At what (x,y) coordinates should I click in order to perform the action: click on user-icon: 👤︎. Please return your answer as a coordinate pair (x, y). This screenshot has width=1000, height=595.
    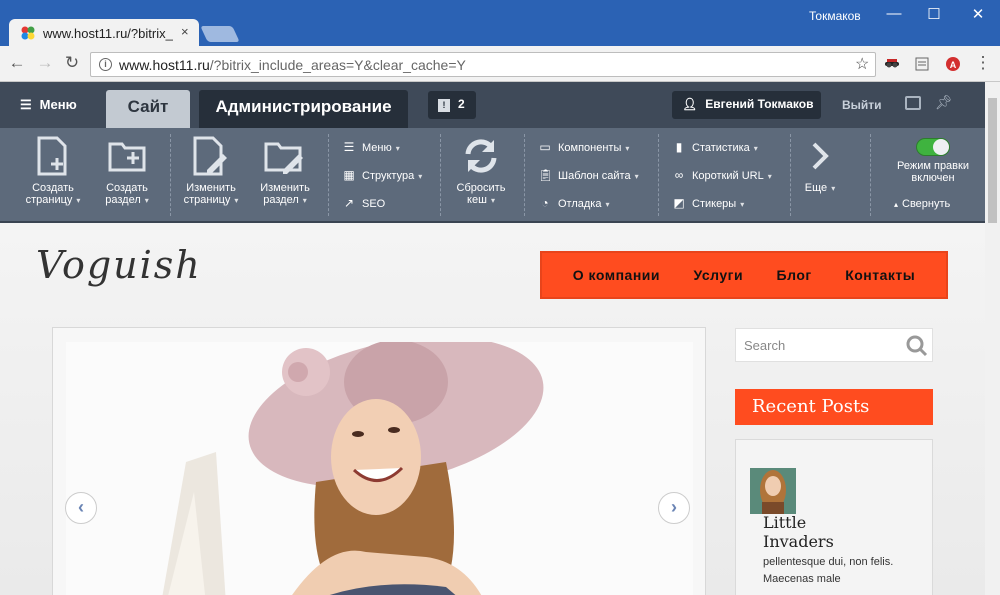
    Looking at the image, I should click on (690, 104).